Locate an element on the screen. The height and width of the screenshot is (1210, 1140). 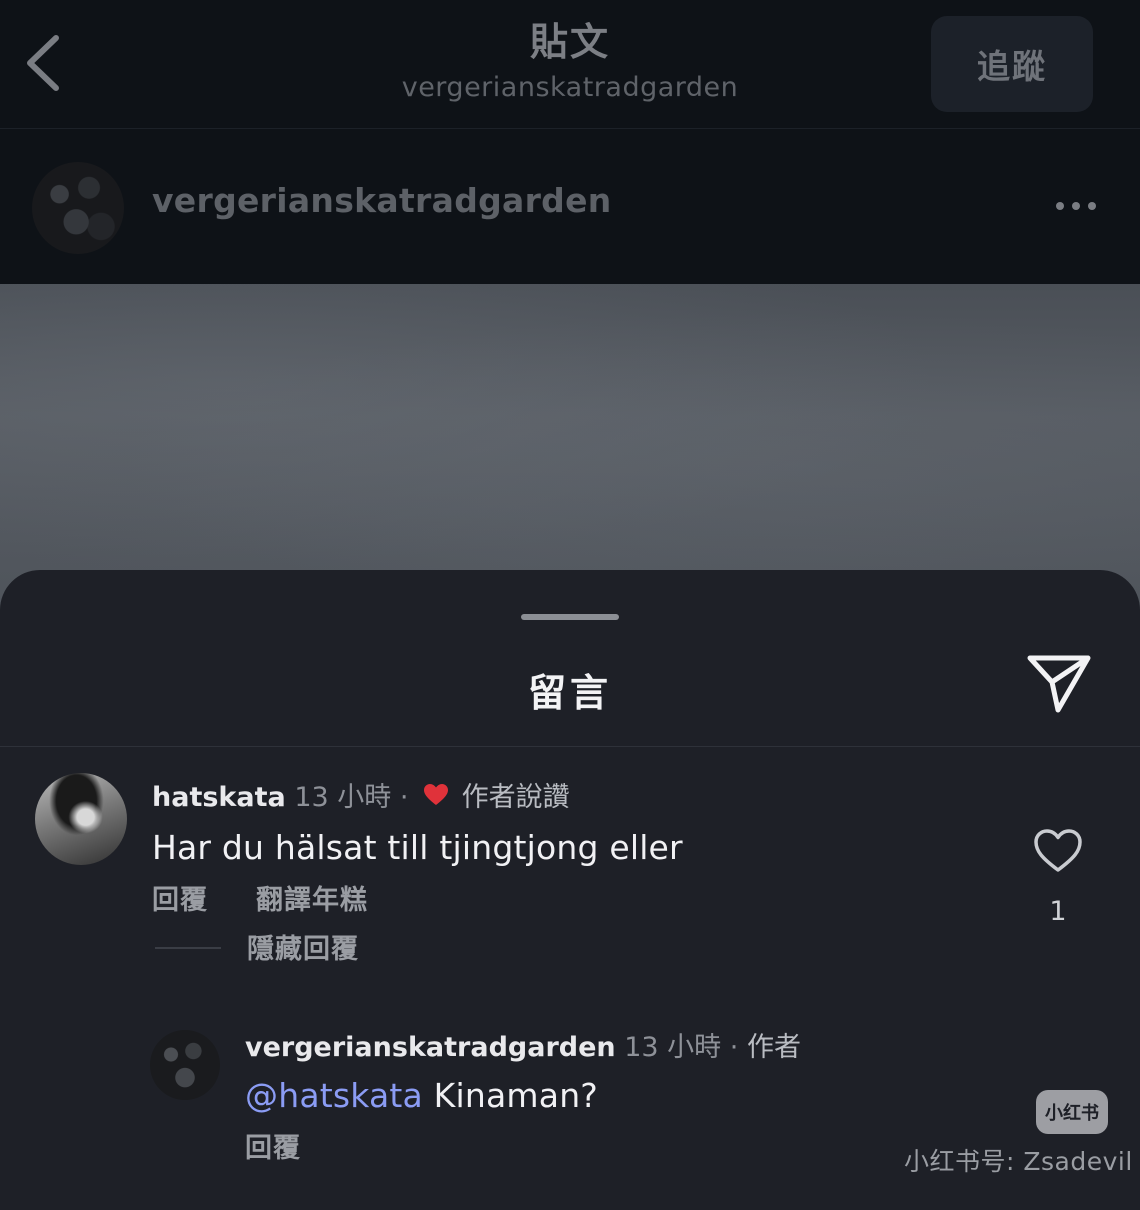
comments-title: 留言 is located at coordinates (569, 693).